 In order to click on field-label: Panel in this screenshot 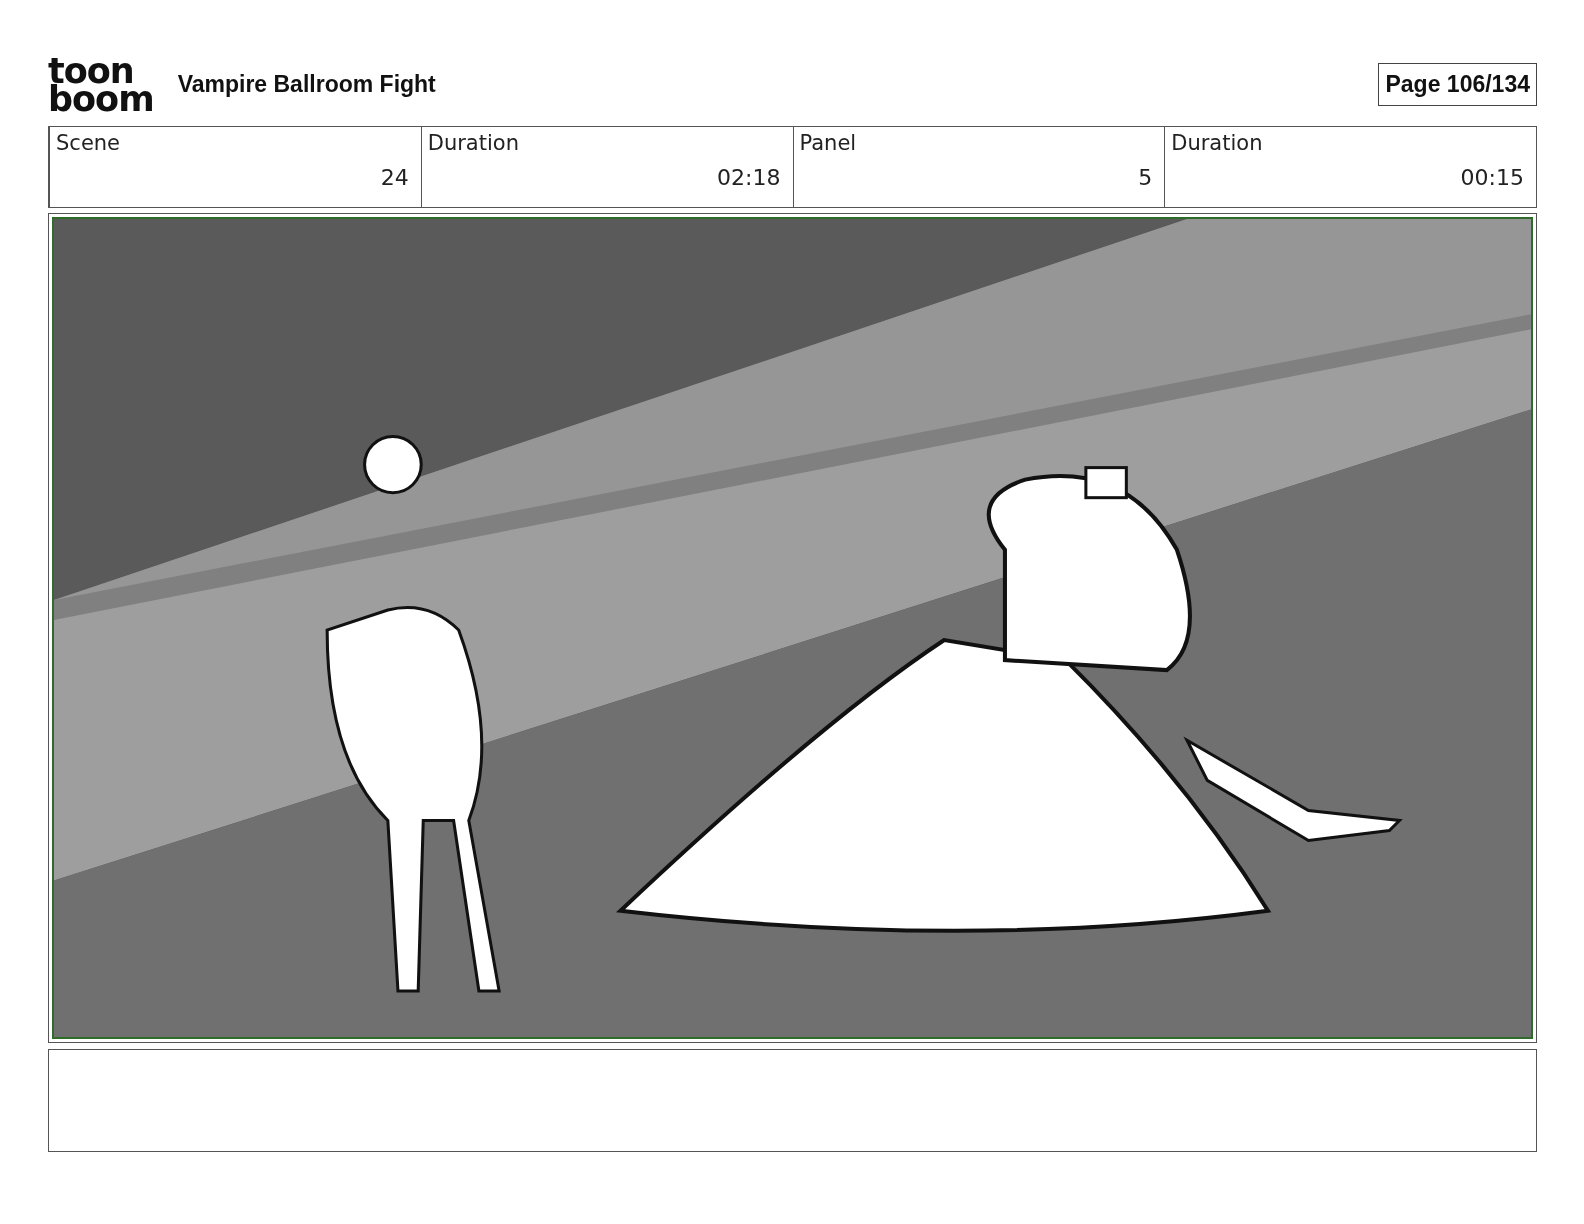, I will do `click(828, 143)`.